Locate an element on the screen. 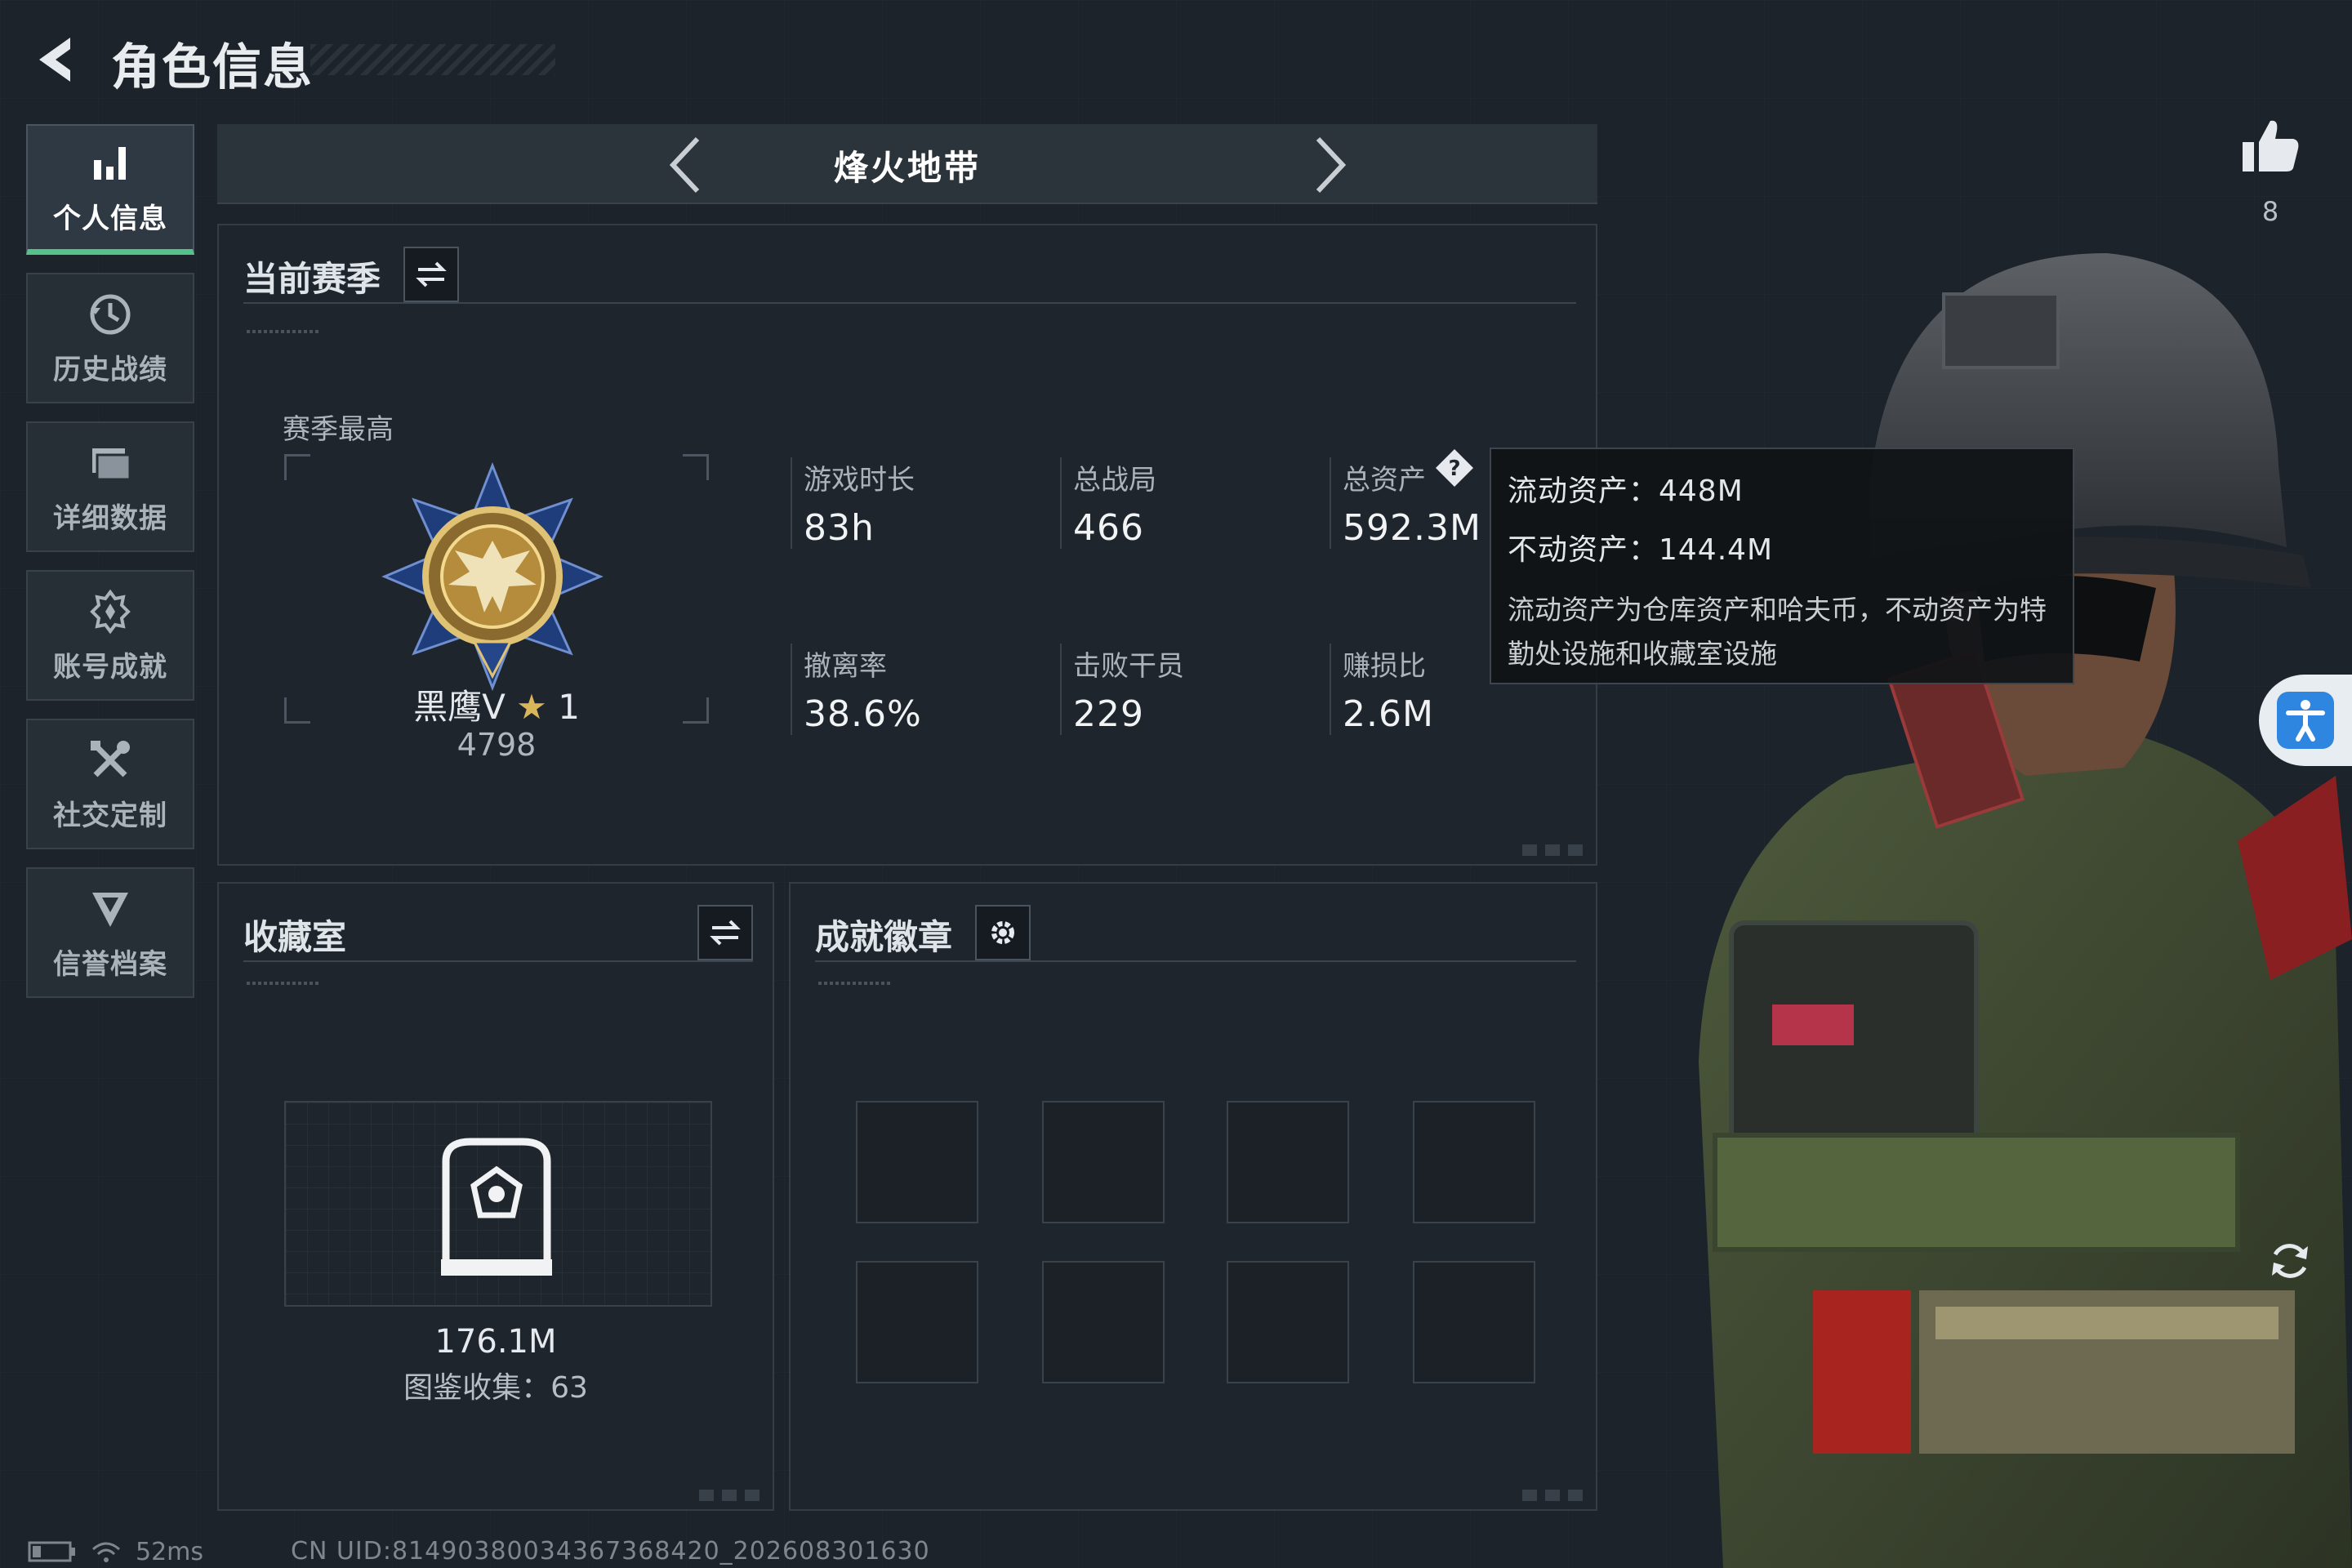  badges-title: 成就徽章 is located at coordinates (884, 937).